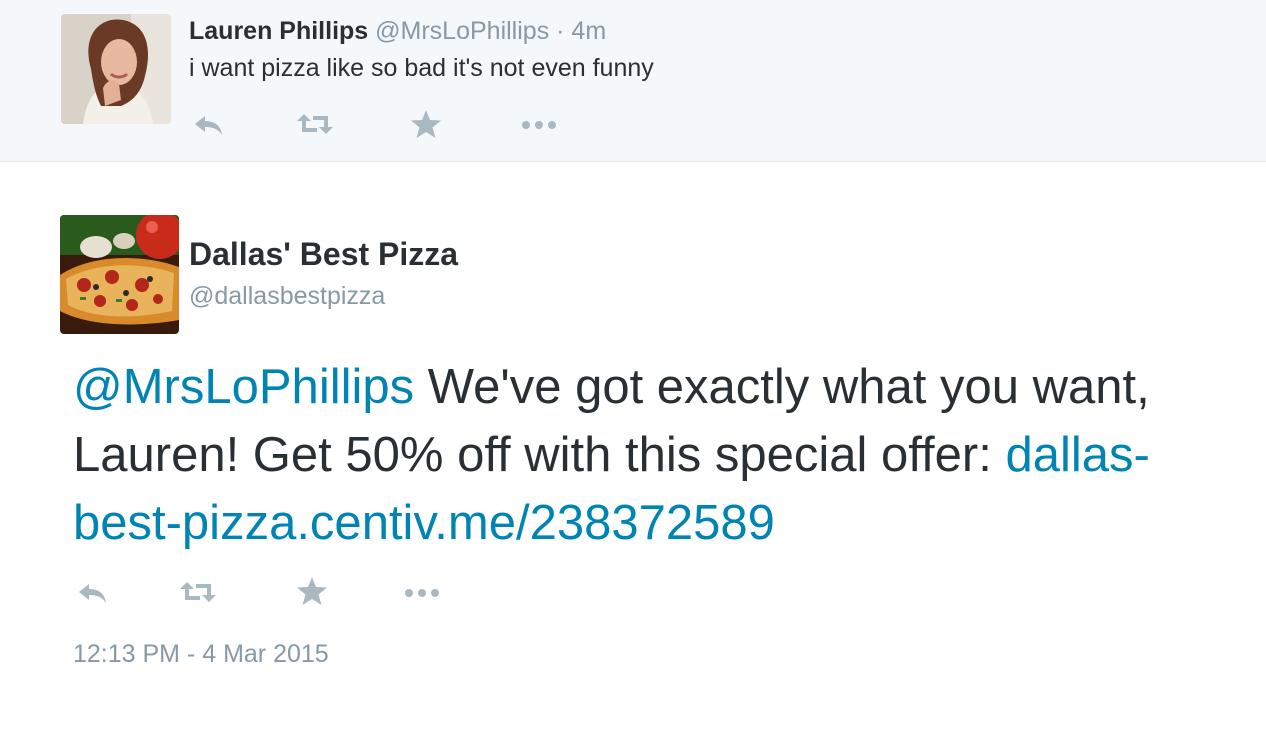 The width and height of the screenshot is (1266, 736). I want to click on main-author-name: Dallas' Best Pizza, so click(323, 254).